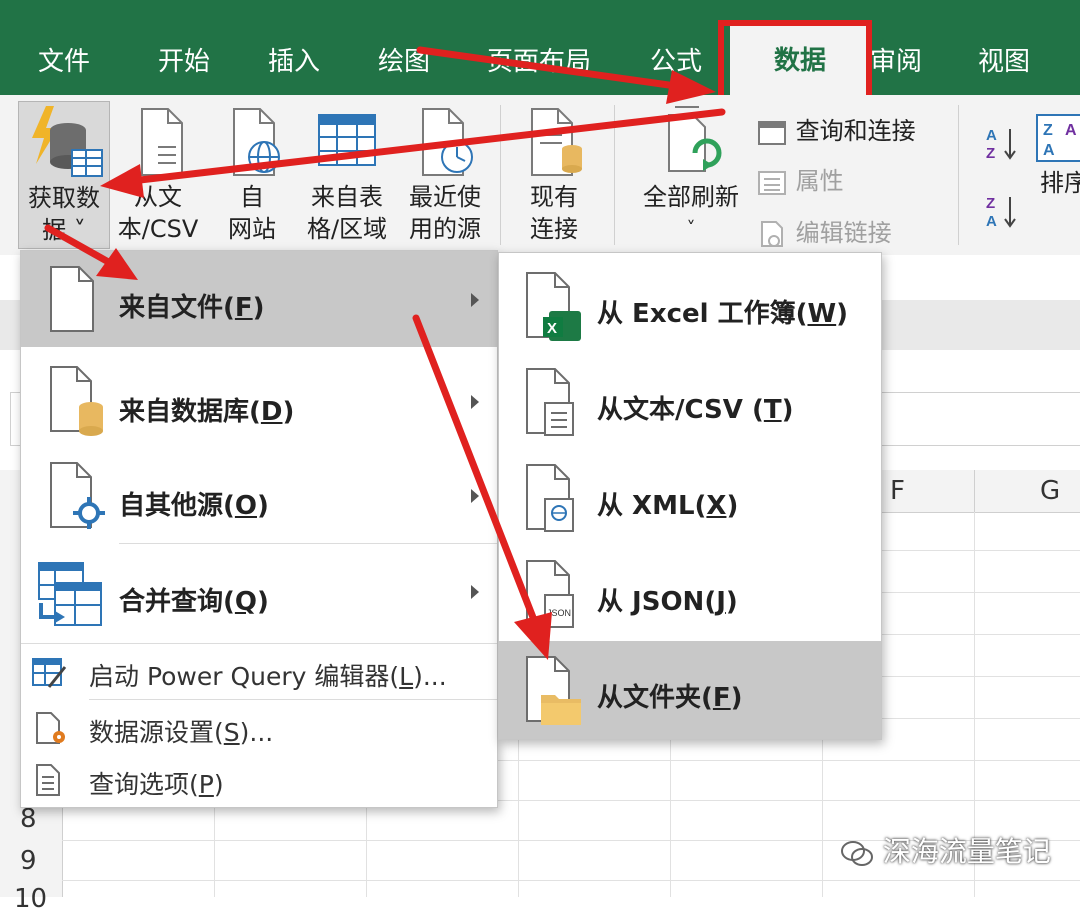  I want to click on sort-ascending-icon: A Z, so click(1001, 144).